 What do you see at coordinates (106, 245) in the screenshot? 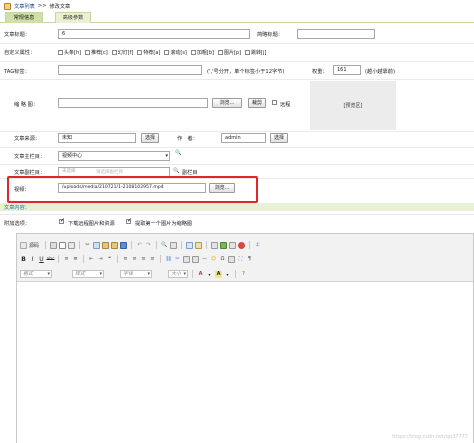
I see `paste-icon` at bounding box center [106, 245].